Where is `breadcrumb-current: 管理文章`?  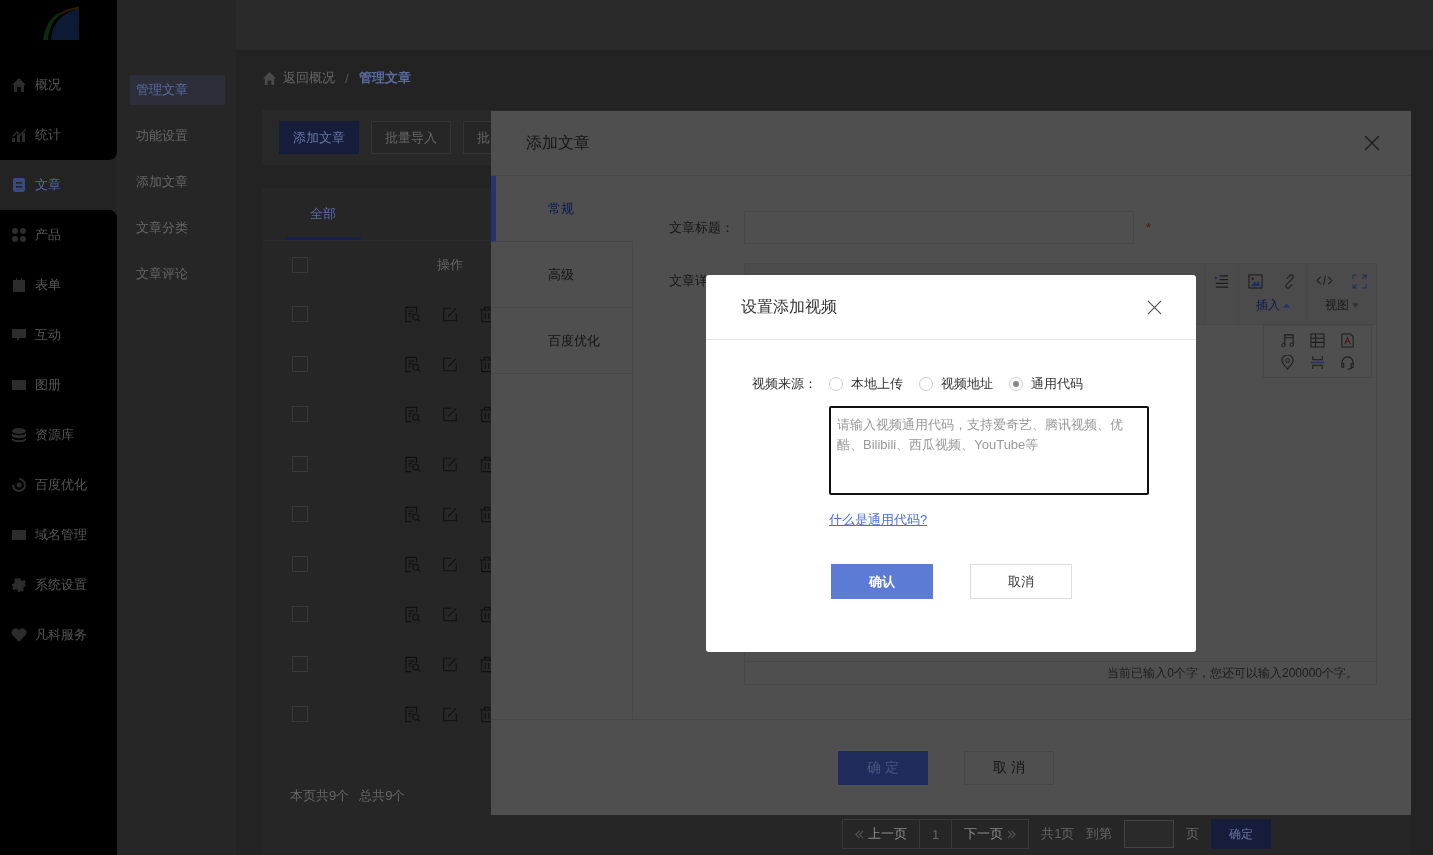
breadcrumb-current: 管理文章 is located at coordinates (384, 78).